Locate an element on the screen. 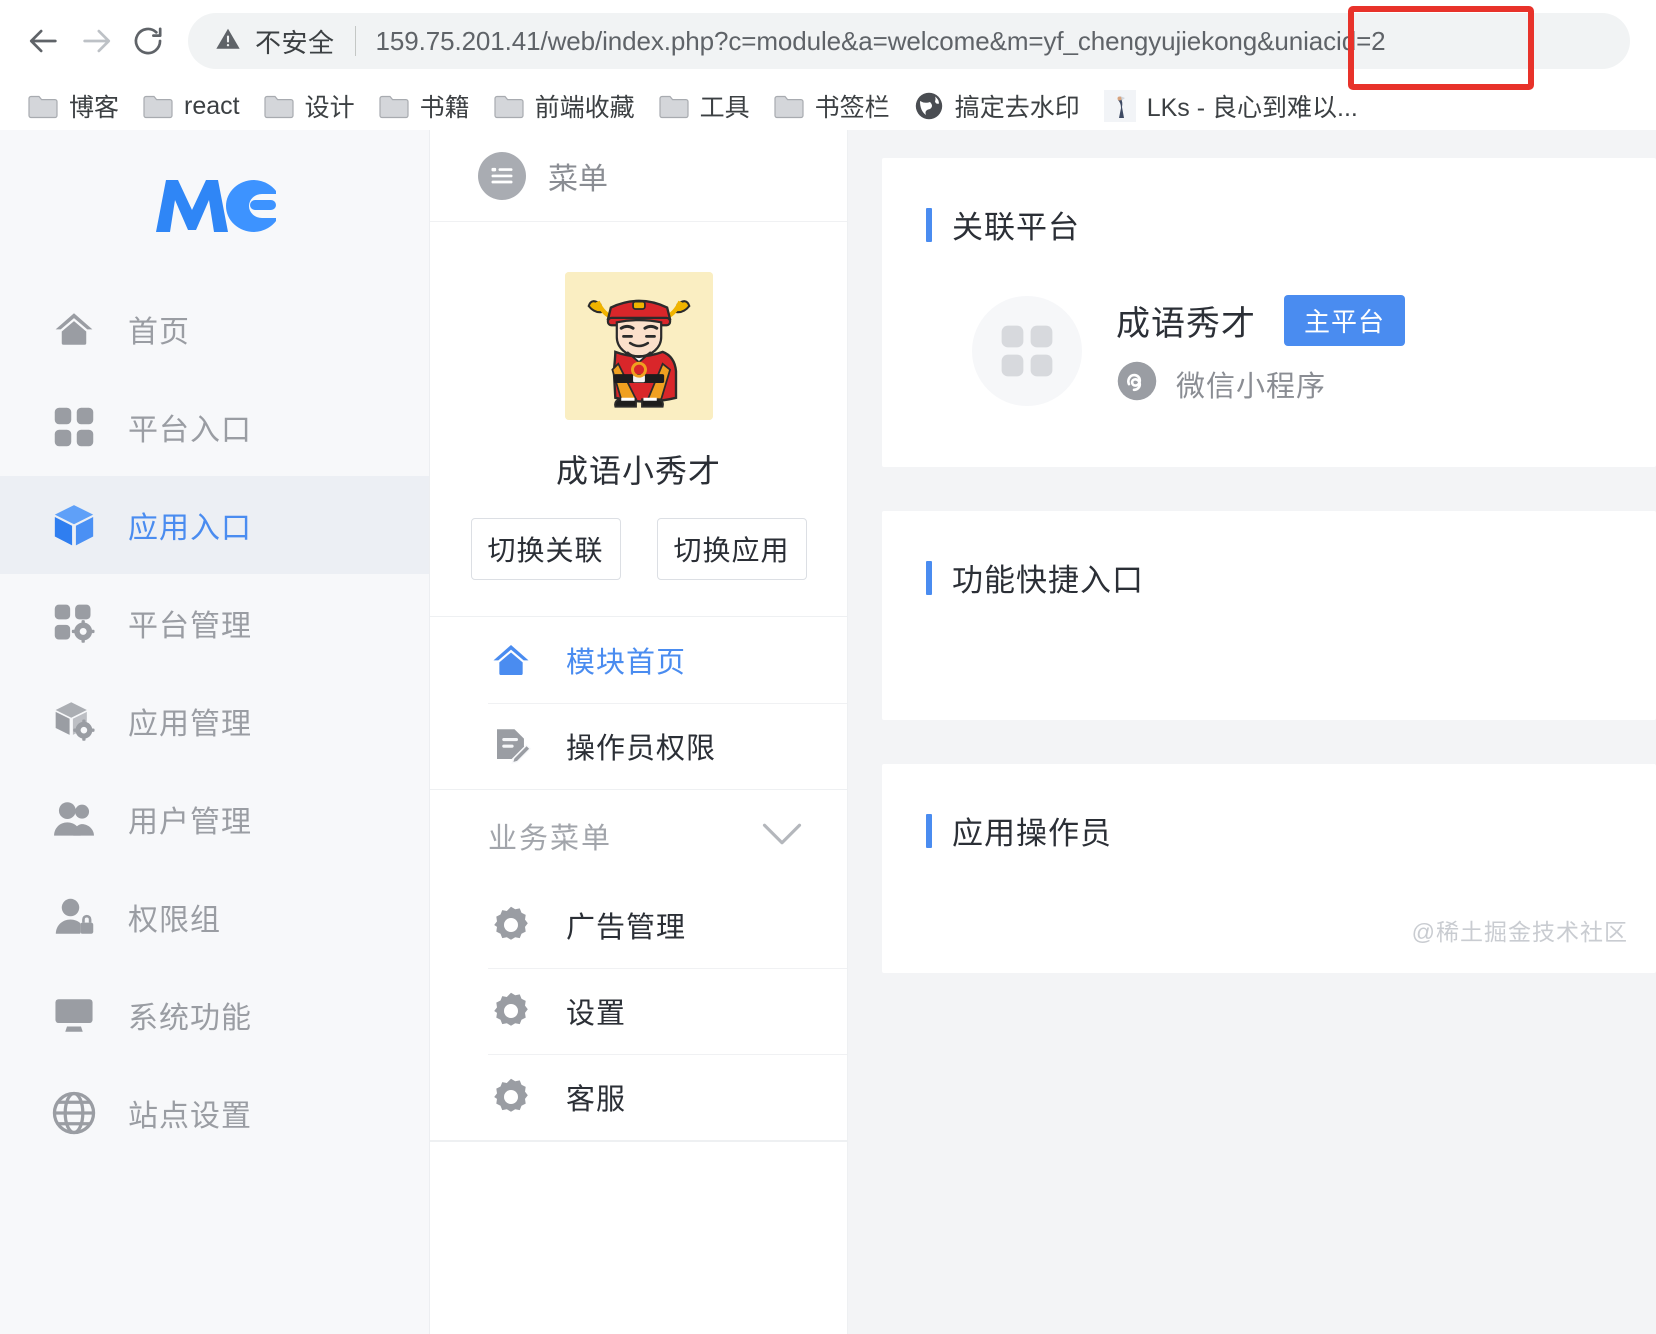 The width and height of the screenshot is (1656, 1334). panel-title-text: 关联平台 is located at coordinates (1016, 227).